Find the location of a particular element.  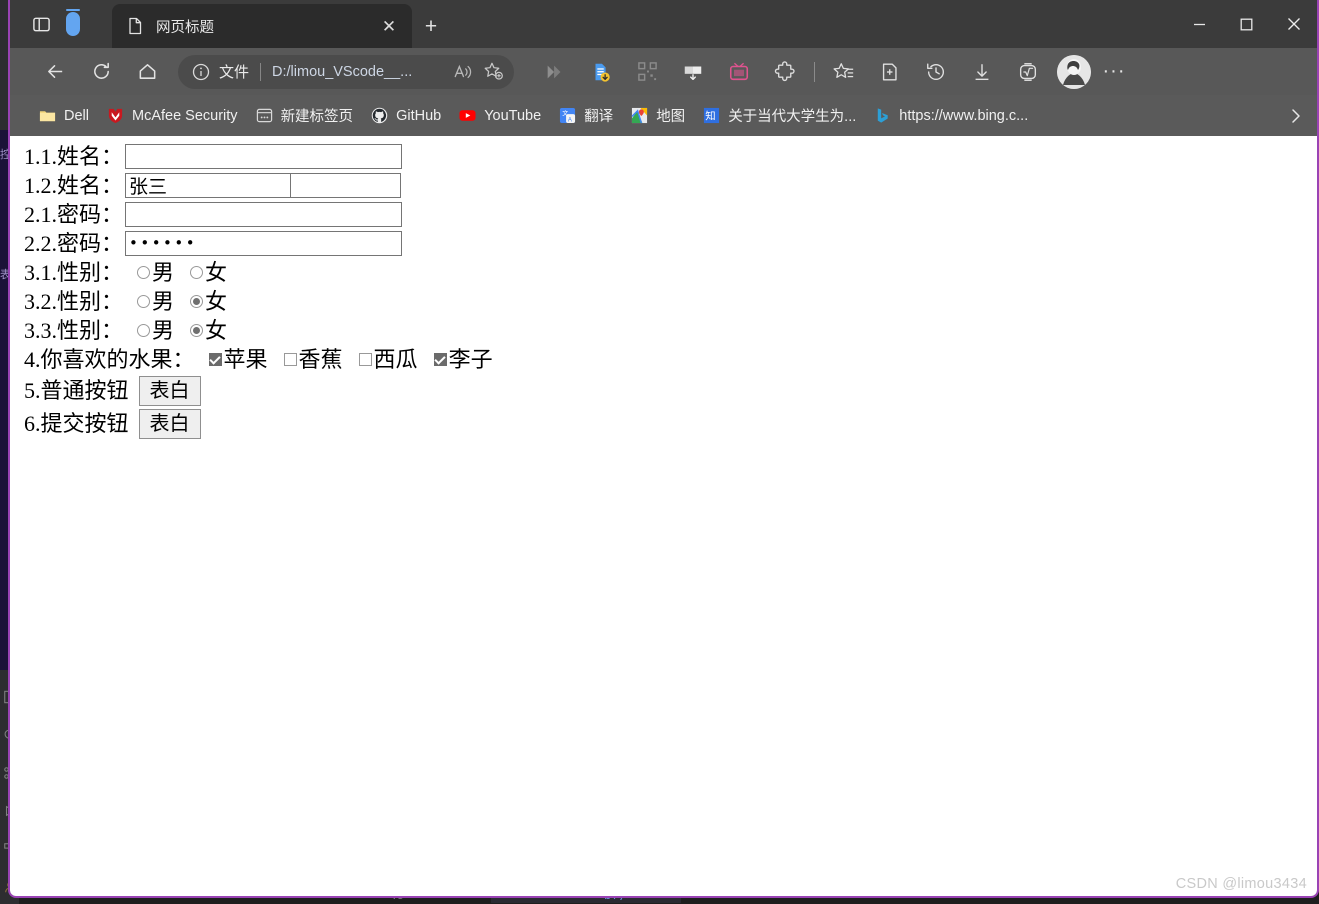

minimize-icon is located at coordinates (1199, 24).